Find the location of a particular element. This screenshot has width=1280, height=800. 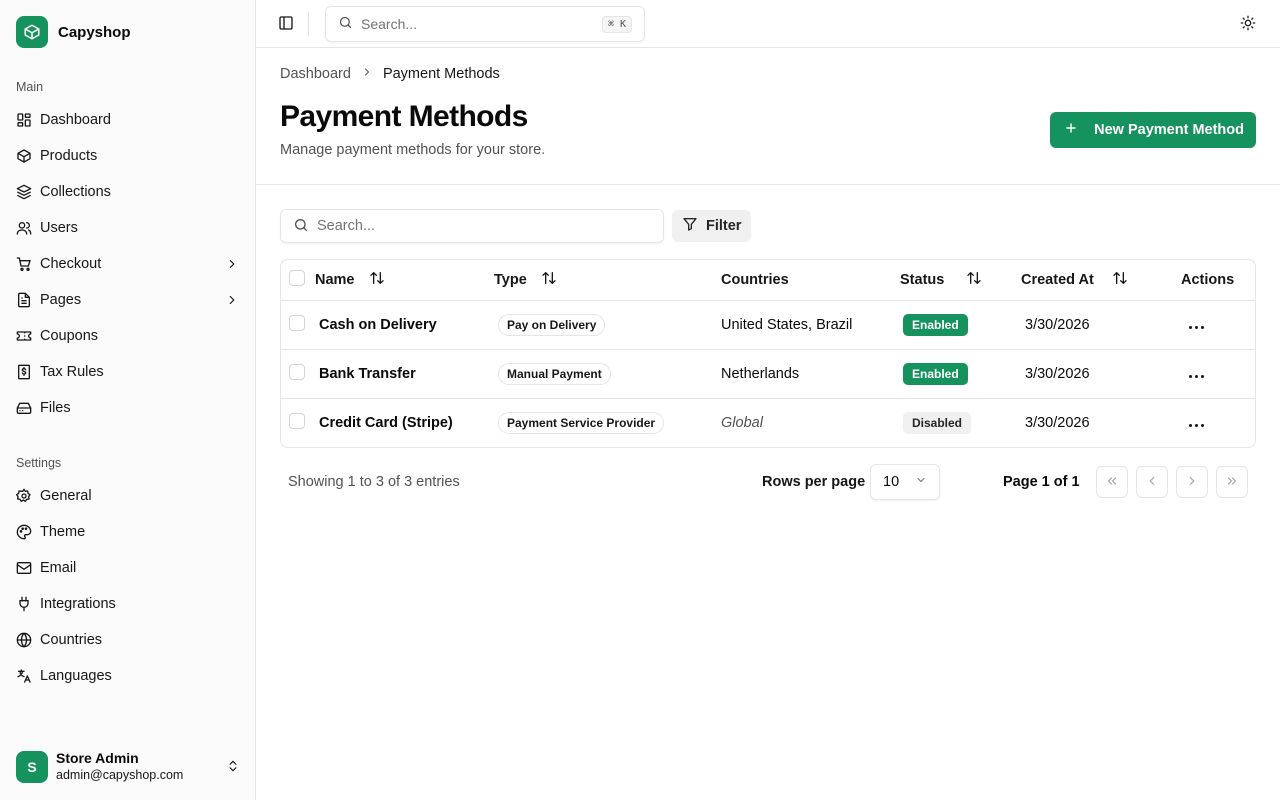

user-name: Store Admin is located at coordinates (97, 758).